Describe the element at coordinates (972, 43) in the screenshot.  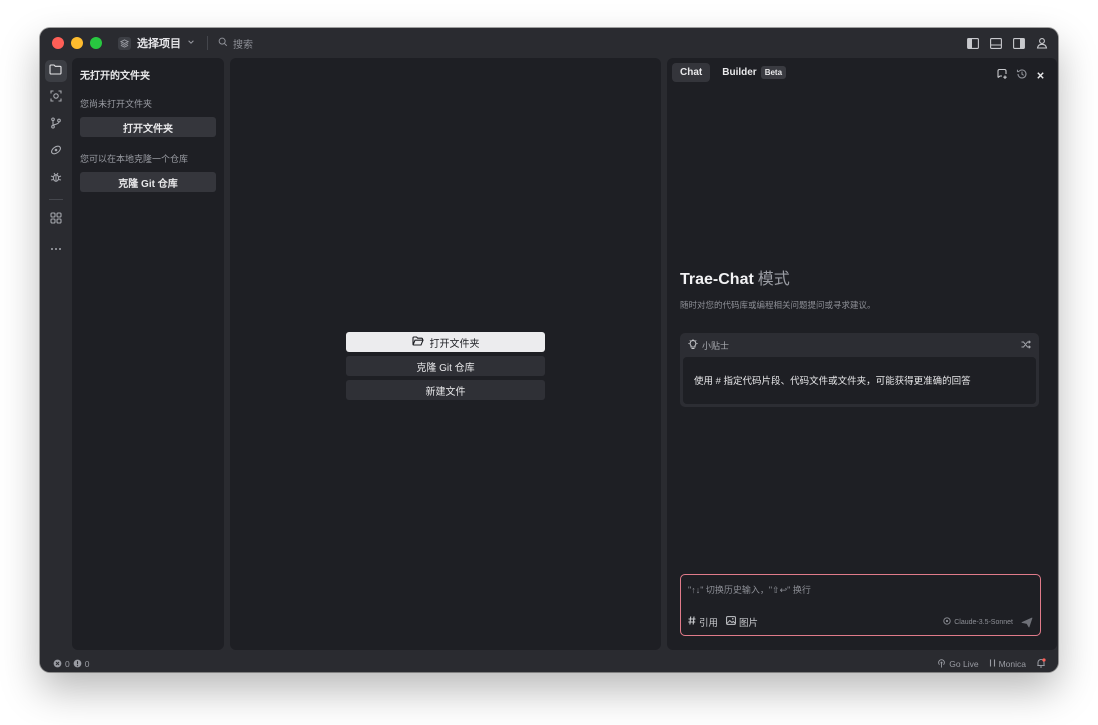
I see `layout-left-icon` at that location.